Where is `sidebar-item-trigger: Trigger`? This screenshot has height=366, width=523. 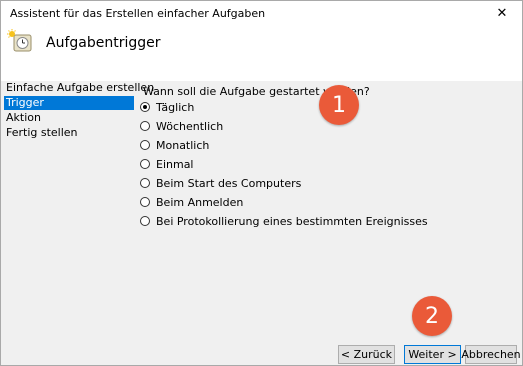
sidebar-item-trigger: Trigger is located at coordinates (69, 103).